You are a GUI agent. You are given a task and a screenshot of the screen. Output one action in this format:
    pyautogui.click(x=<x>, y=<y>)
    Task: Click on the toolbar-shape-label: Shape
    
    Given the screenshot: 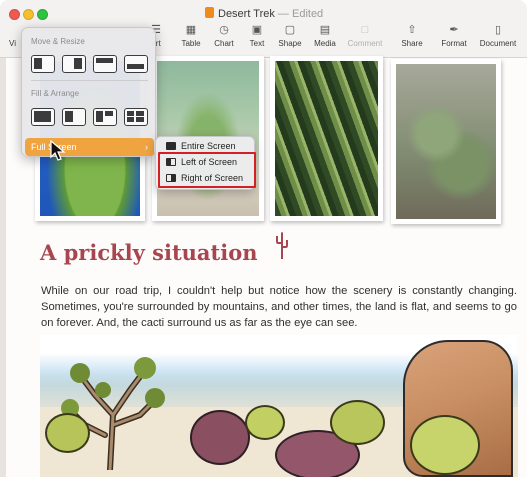 What is the action you would take?
    pyautogui.click(x=290, y=43)
    